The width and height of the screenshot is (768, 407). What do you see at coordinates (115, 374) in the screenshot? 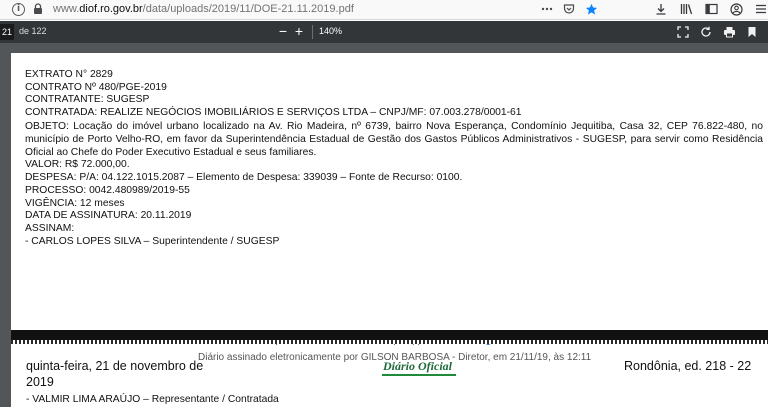
I see `footer-date: quinta-feira, 21 de novembro de 2019` at bounding box center [115, 374].